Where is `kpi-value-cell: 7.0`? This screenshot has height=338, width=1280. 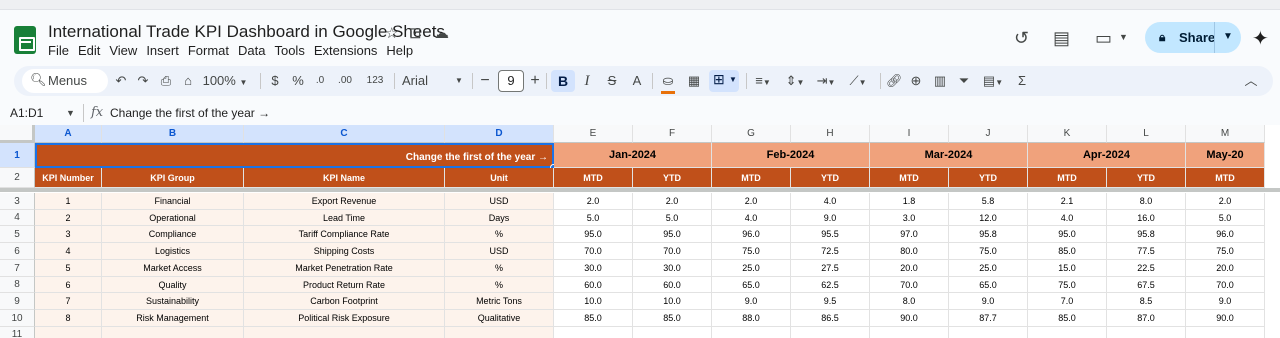
kpi-value-cell: 7.0 is located at coordinates (1067, 301).